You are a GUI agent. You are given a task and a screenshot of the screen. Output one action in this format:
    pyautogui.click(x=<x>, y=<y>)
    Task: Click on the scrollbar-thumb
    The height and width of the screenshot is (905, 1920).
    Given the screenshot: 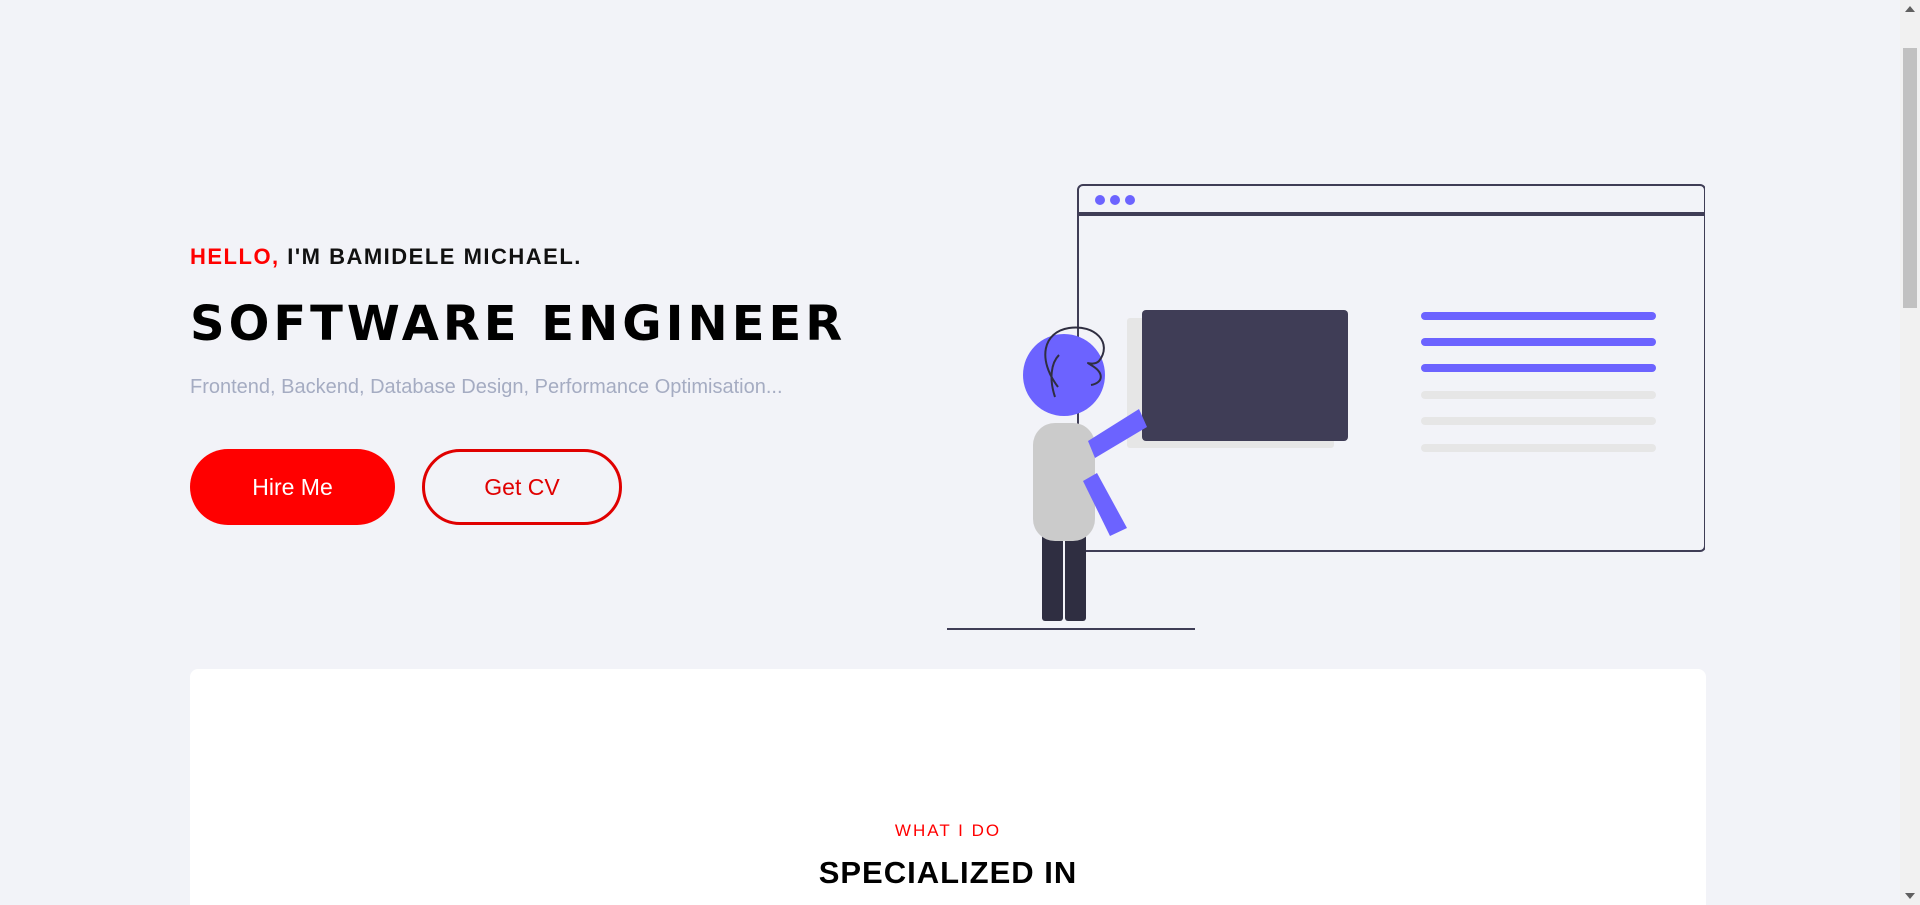 What is the action you would take?
    pyautogui.click(x=1910, y=178)
    